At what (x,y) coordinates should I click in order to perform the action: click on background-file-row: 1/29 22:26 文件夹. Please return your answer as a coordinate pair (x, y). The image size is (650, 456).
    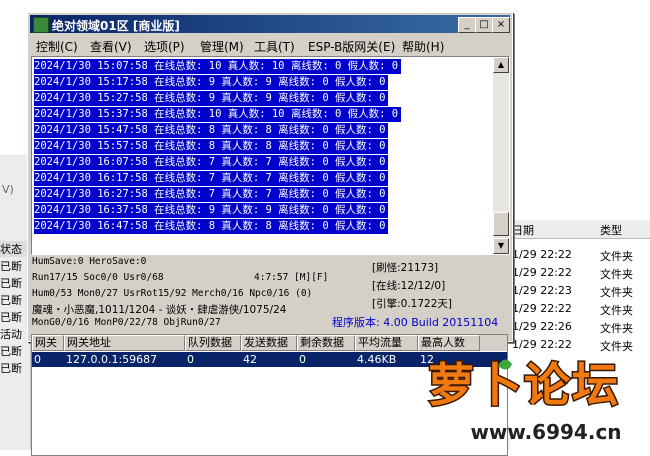
    Looking at the image, I should click on (579, 327).